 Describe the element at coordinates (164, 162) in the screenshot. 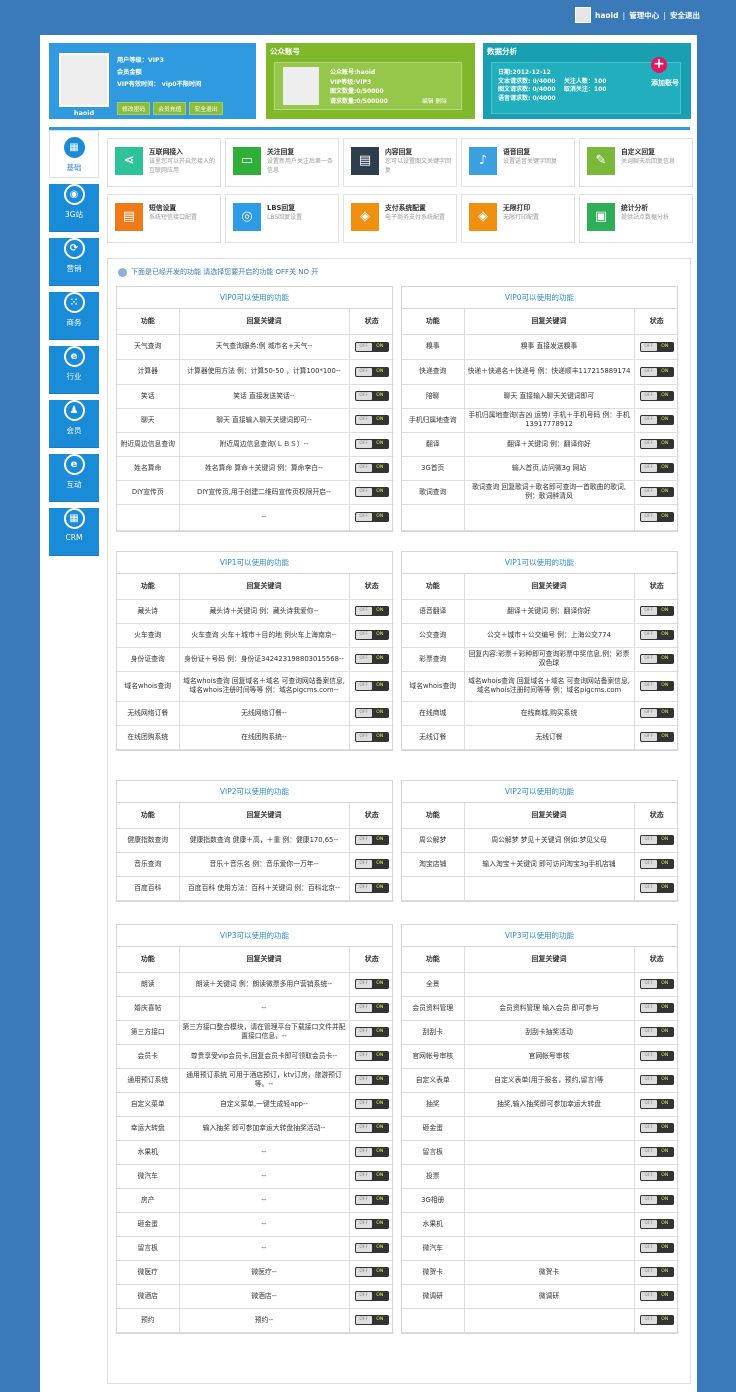

I see `feature-tile: ⋖ 互联网接入 该里您可以开启您接入的互联网应用` at that location.